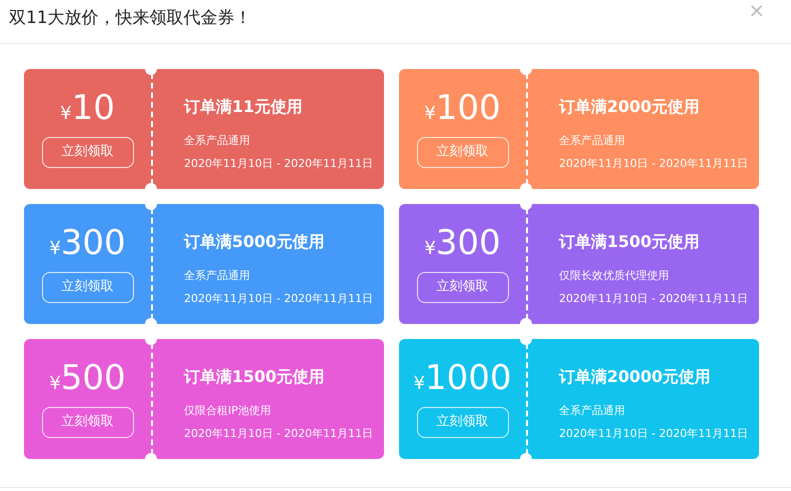  What do you see at coordinates (255, 242) in the screenshot?
I see `coupon-condition: 订单满5000元使用` at bounding box center [255, 242].